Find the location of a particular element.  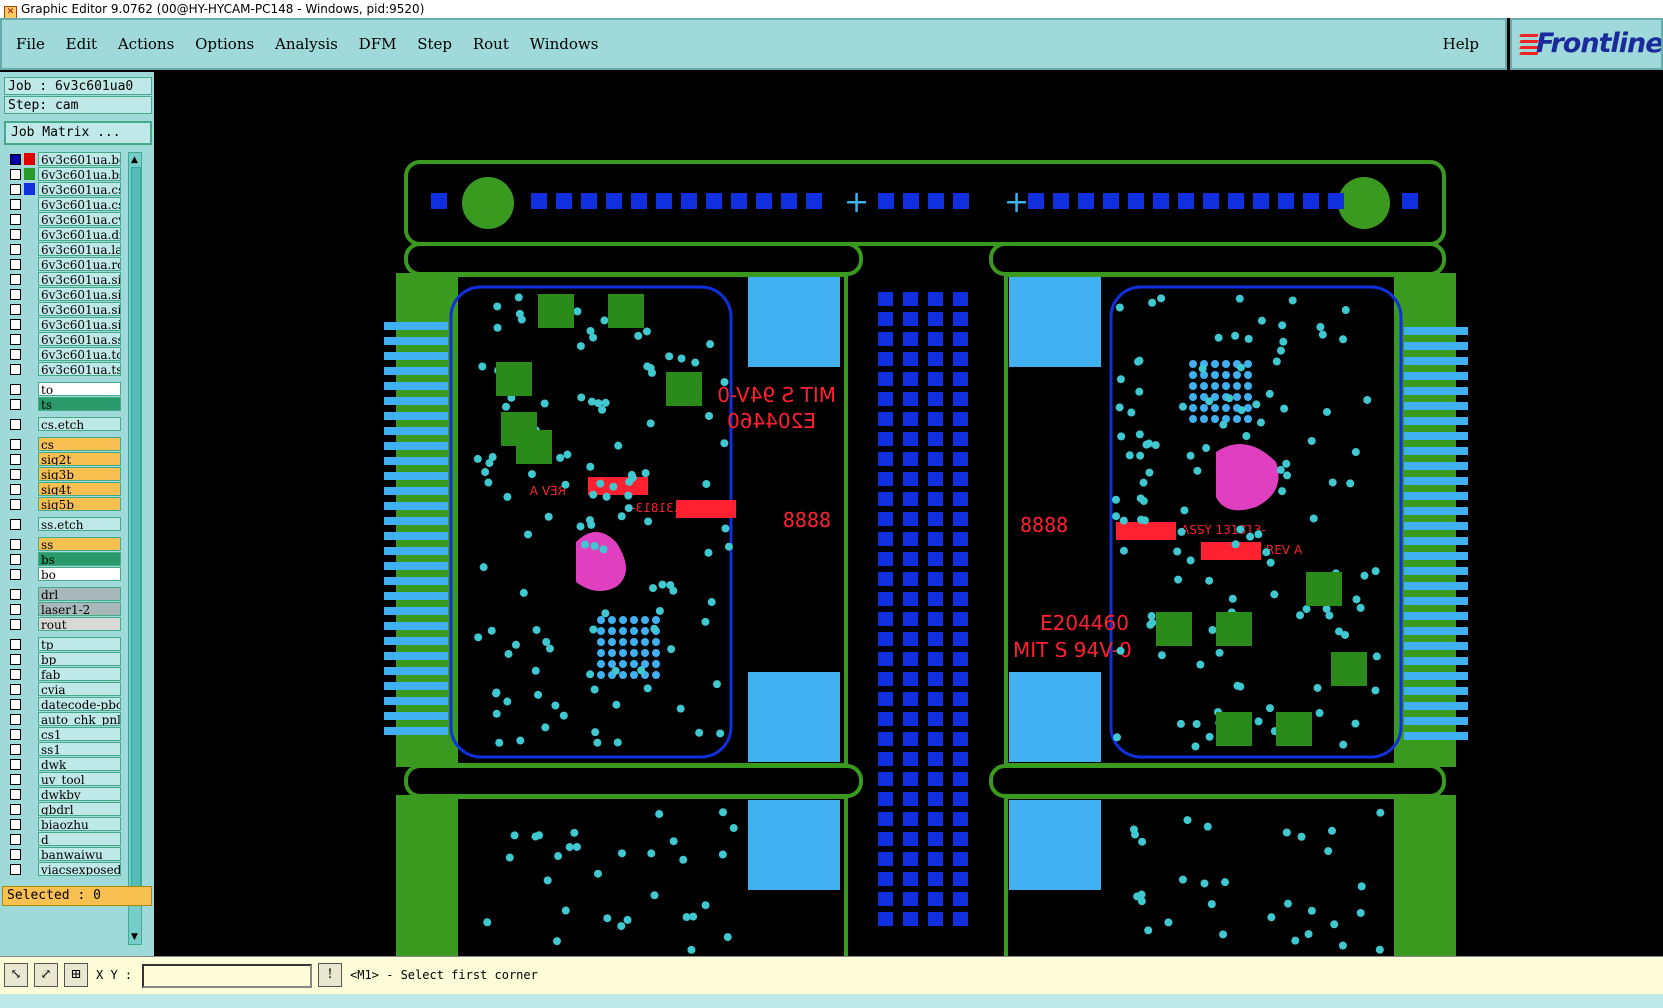

layer-row: fab is located at coordinates (64, 674).